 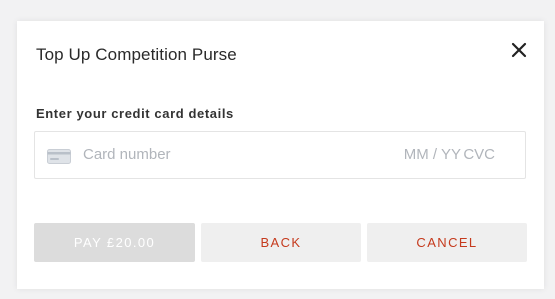 What do you see at coordinates (447, 242) in the screenshot?
I see `cancel-button: CANCEL` at bounding box center [447, 242].